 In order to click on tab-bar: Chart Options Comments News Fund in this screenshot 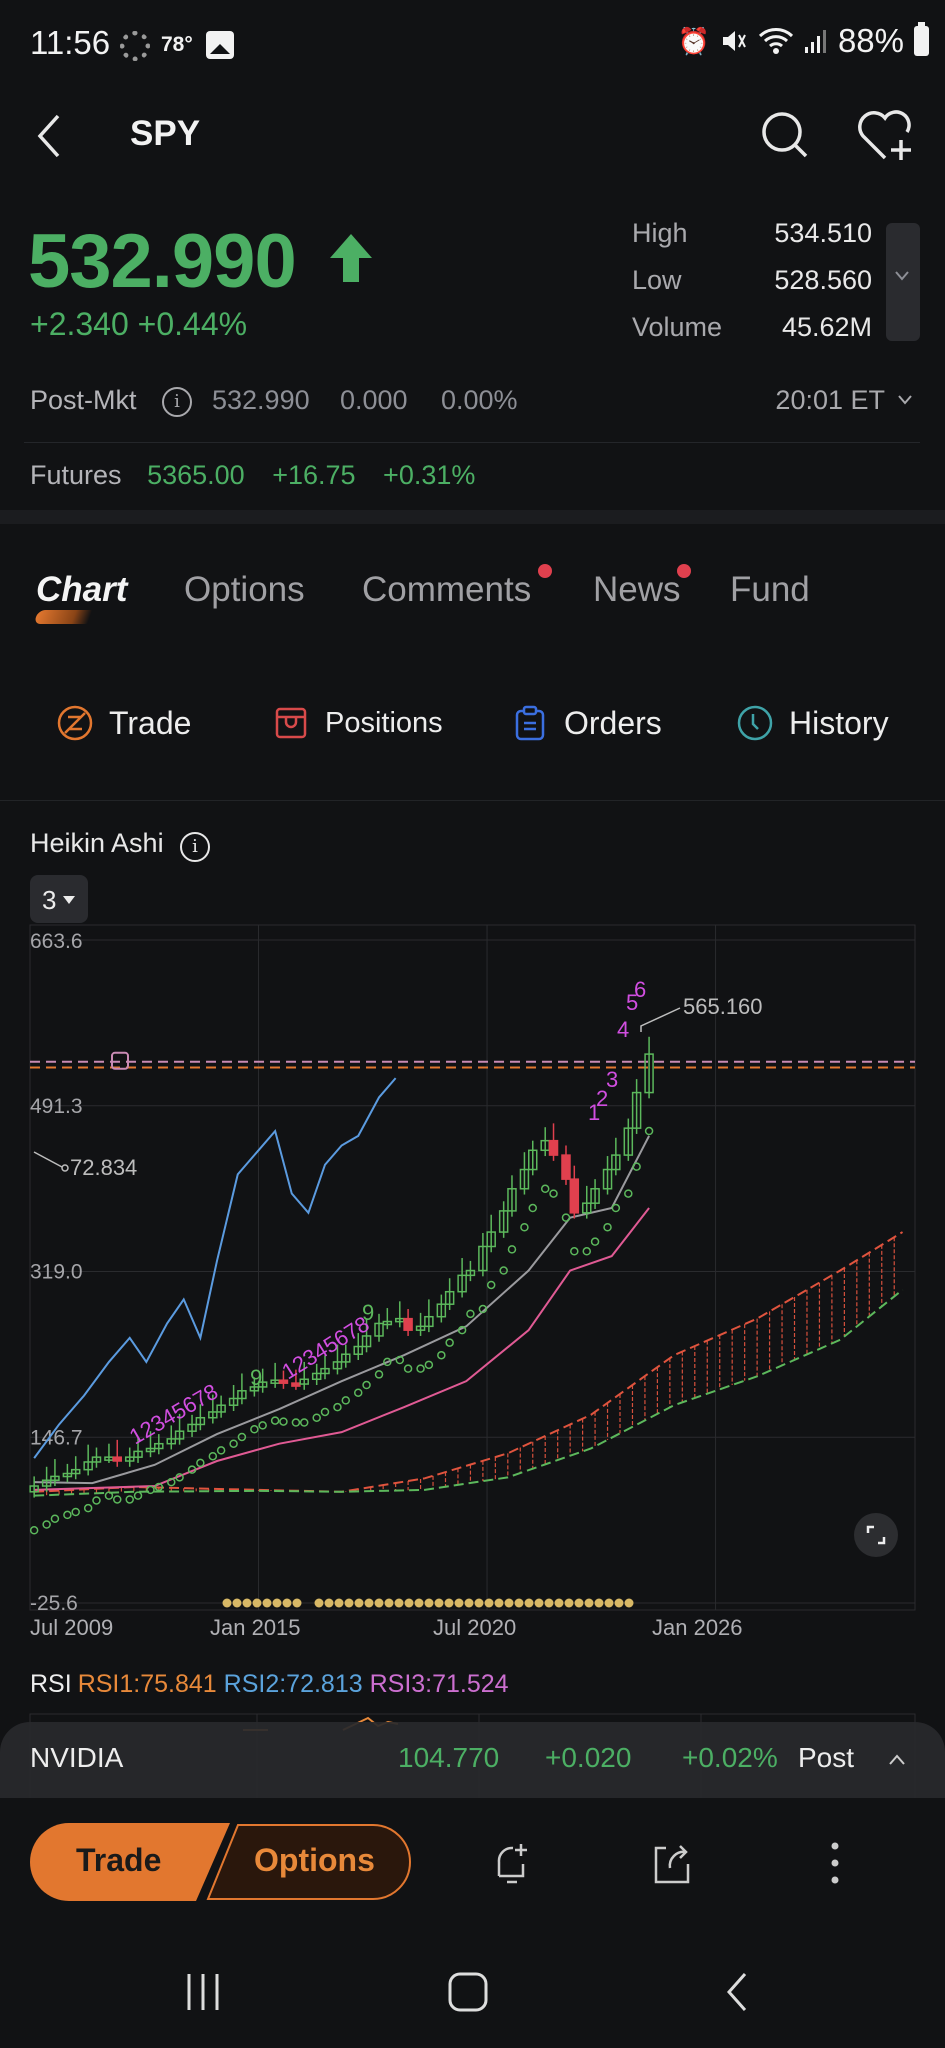, I will do `click(473, 597)`.